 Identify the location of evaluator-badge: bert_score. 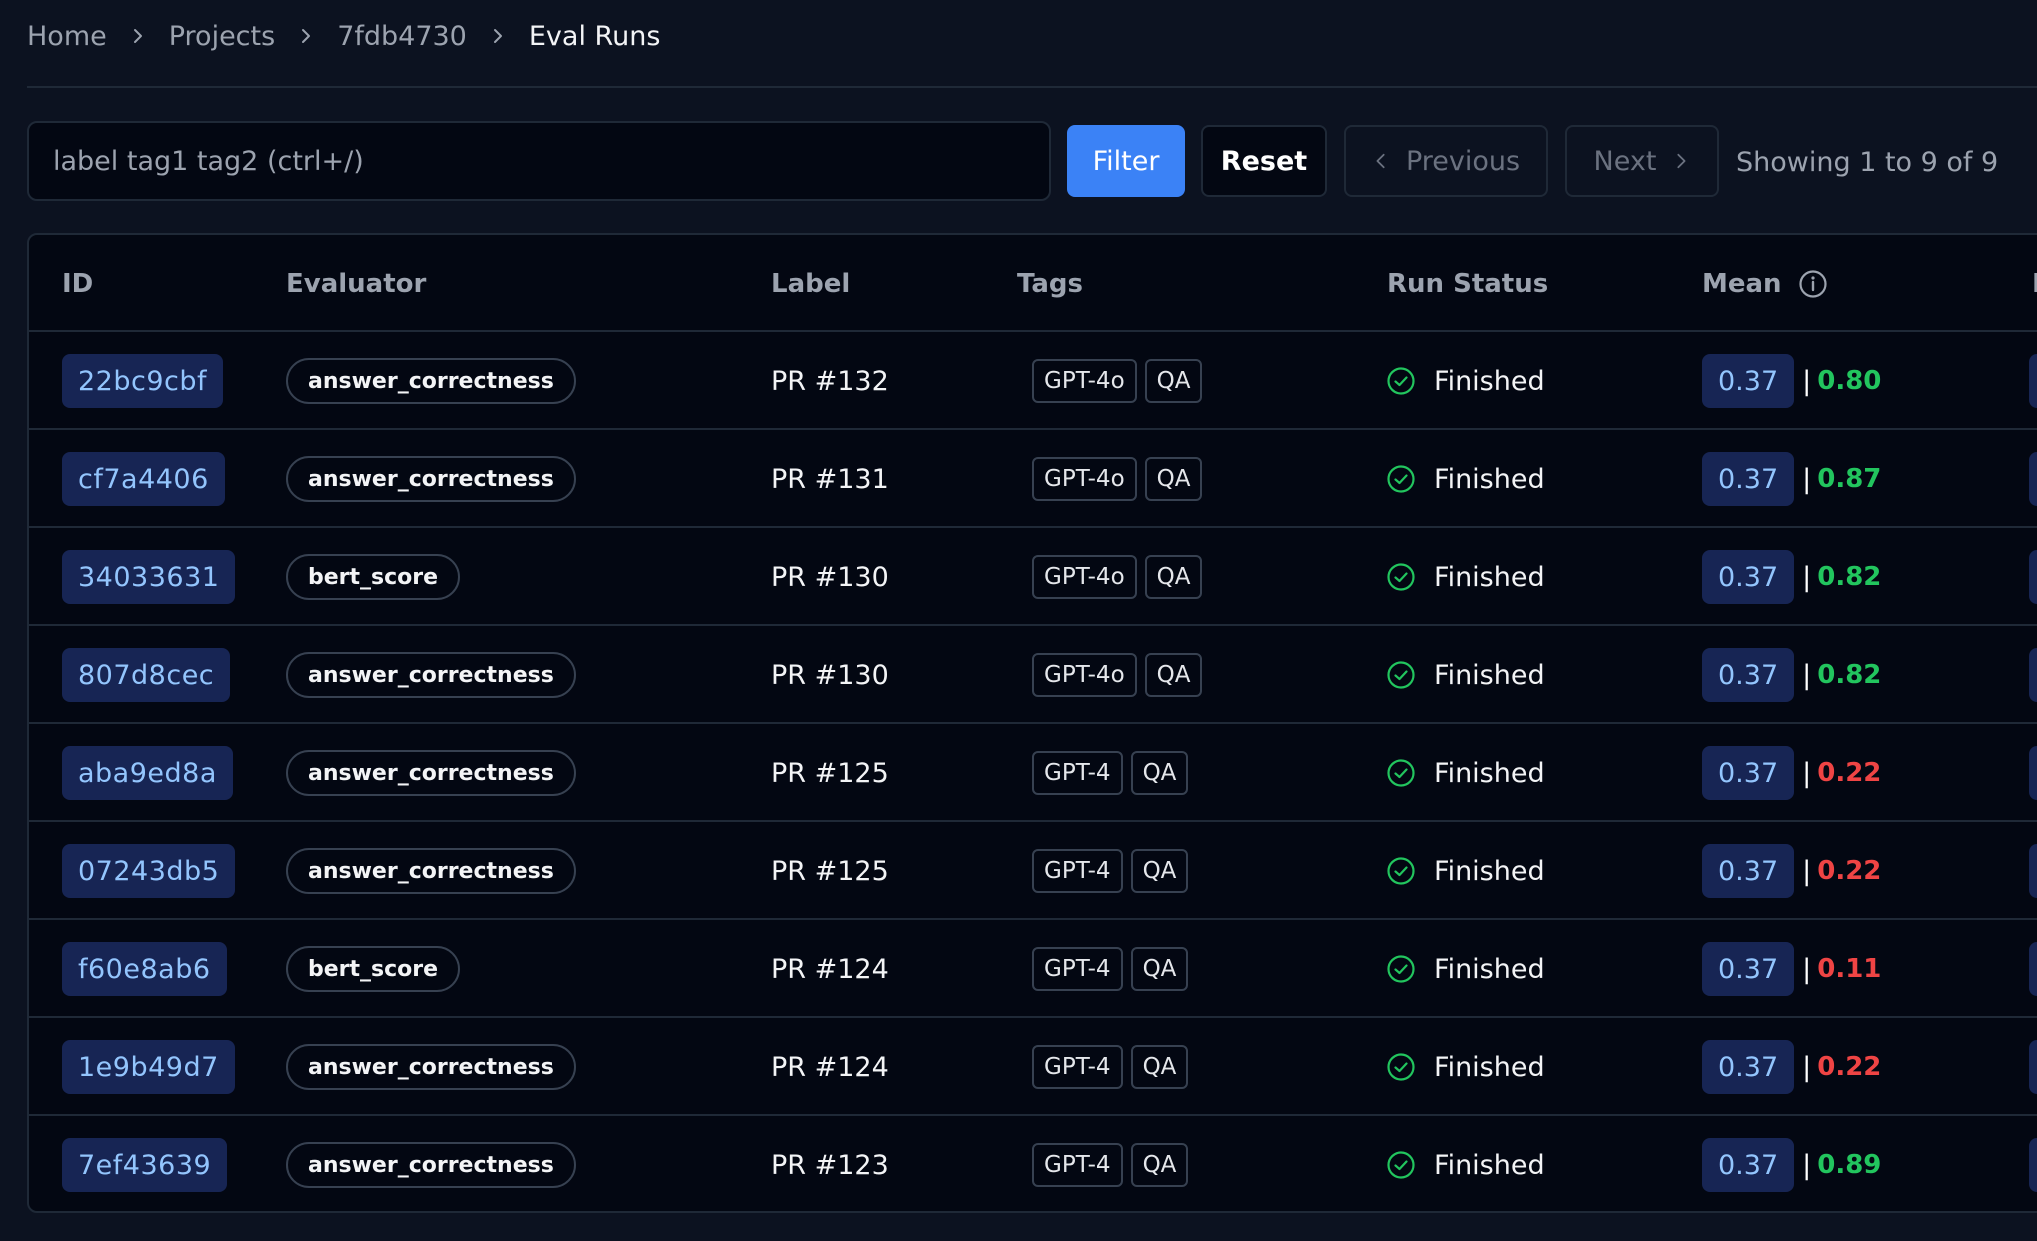
(373, 577).